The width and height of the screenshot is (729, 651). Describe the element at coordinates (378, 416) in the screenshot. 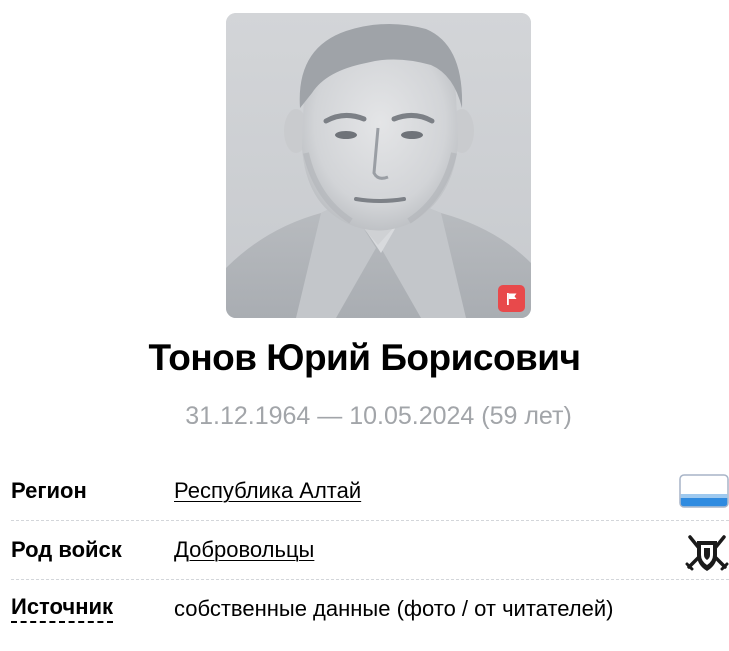

I see `life-dates: 31.12.1964 — 10.05.2024 (59 лет)` at that location.